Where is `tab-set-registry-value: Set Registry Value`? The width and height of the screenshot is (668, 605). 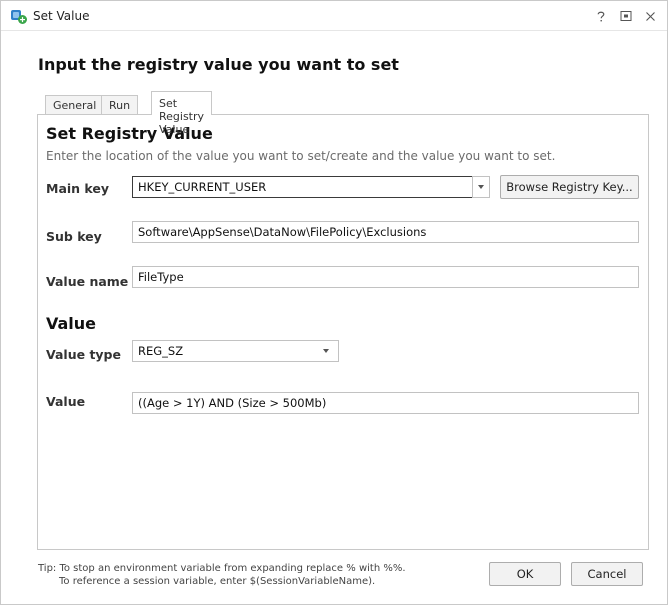 tab-set-registry-value: Set Registry Value is located at coordinates (182, 113).